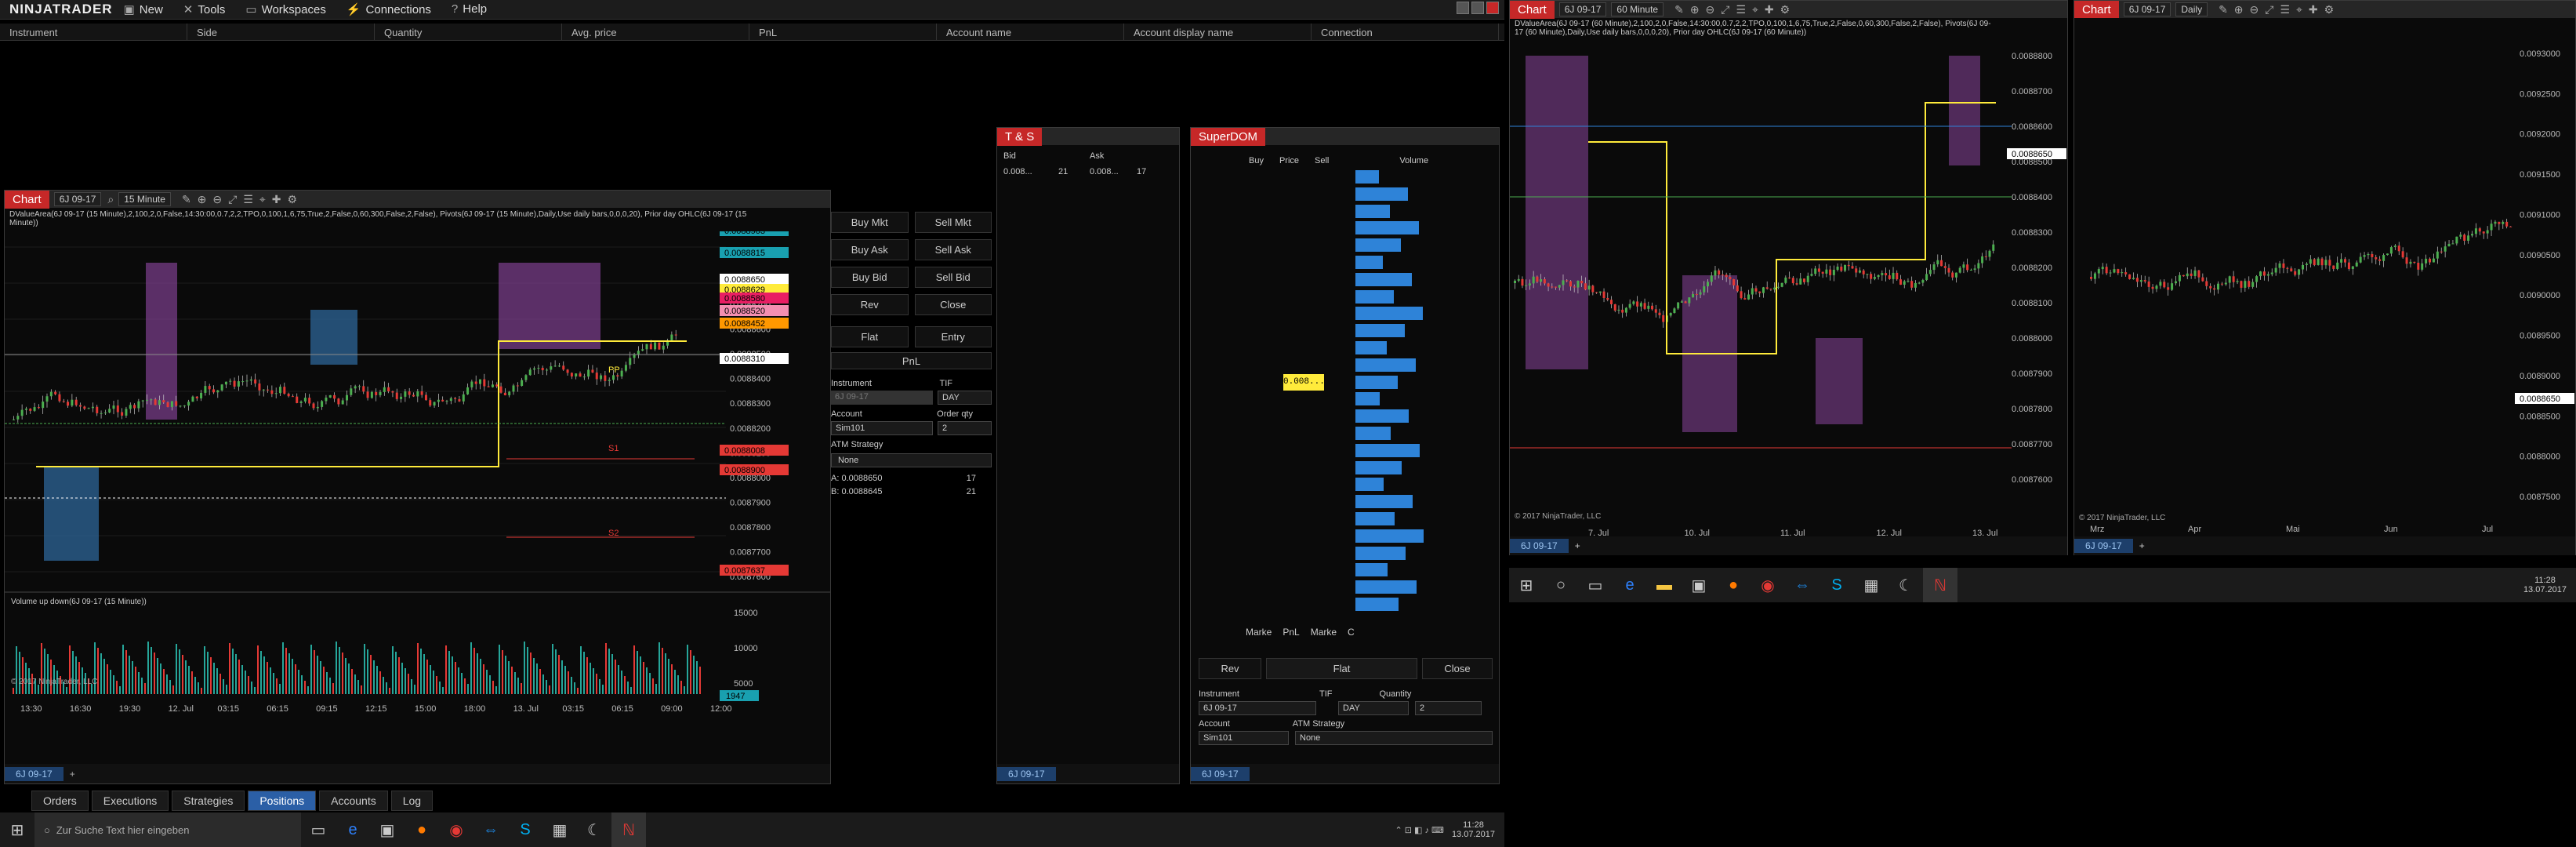 The image size is (2576, 847). What do you see at coordinates (130, 801) in the screenshot?
I see `tab-executions: Executions` at bounding box center [130, 801].